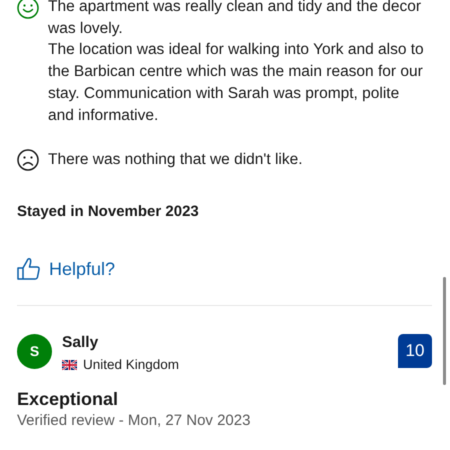 The image size is (450, 450). Describe the element at coordinates (131, 365) in the screenshot. I see `reviewer-country: United Kingdom` at that location.